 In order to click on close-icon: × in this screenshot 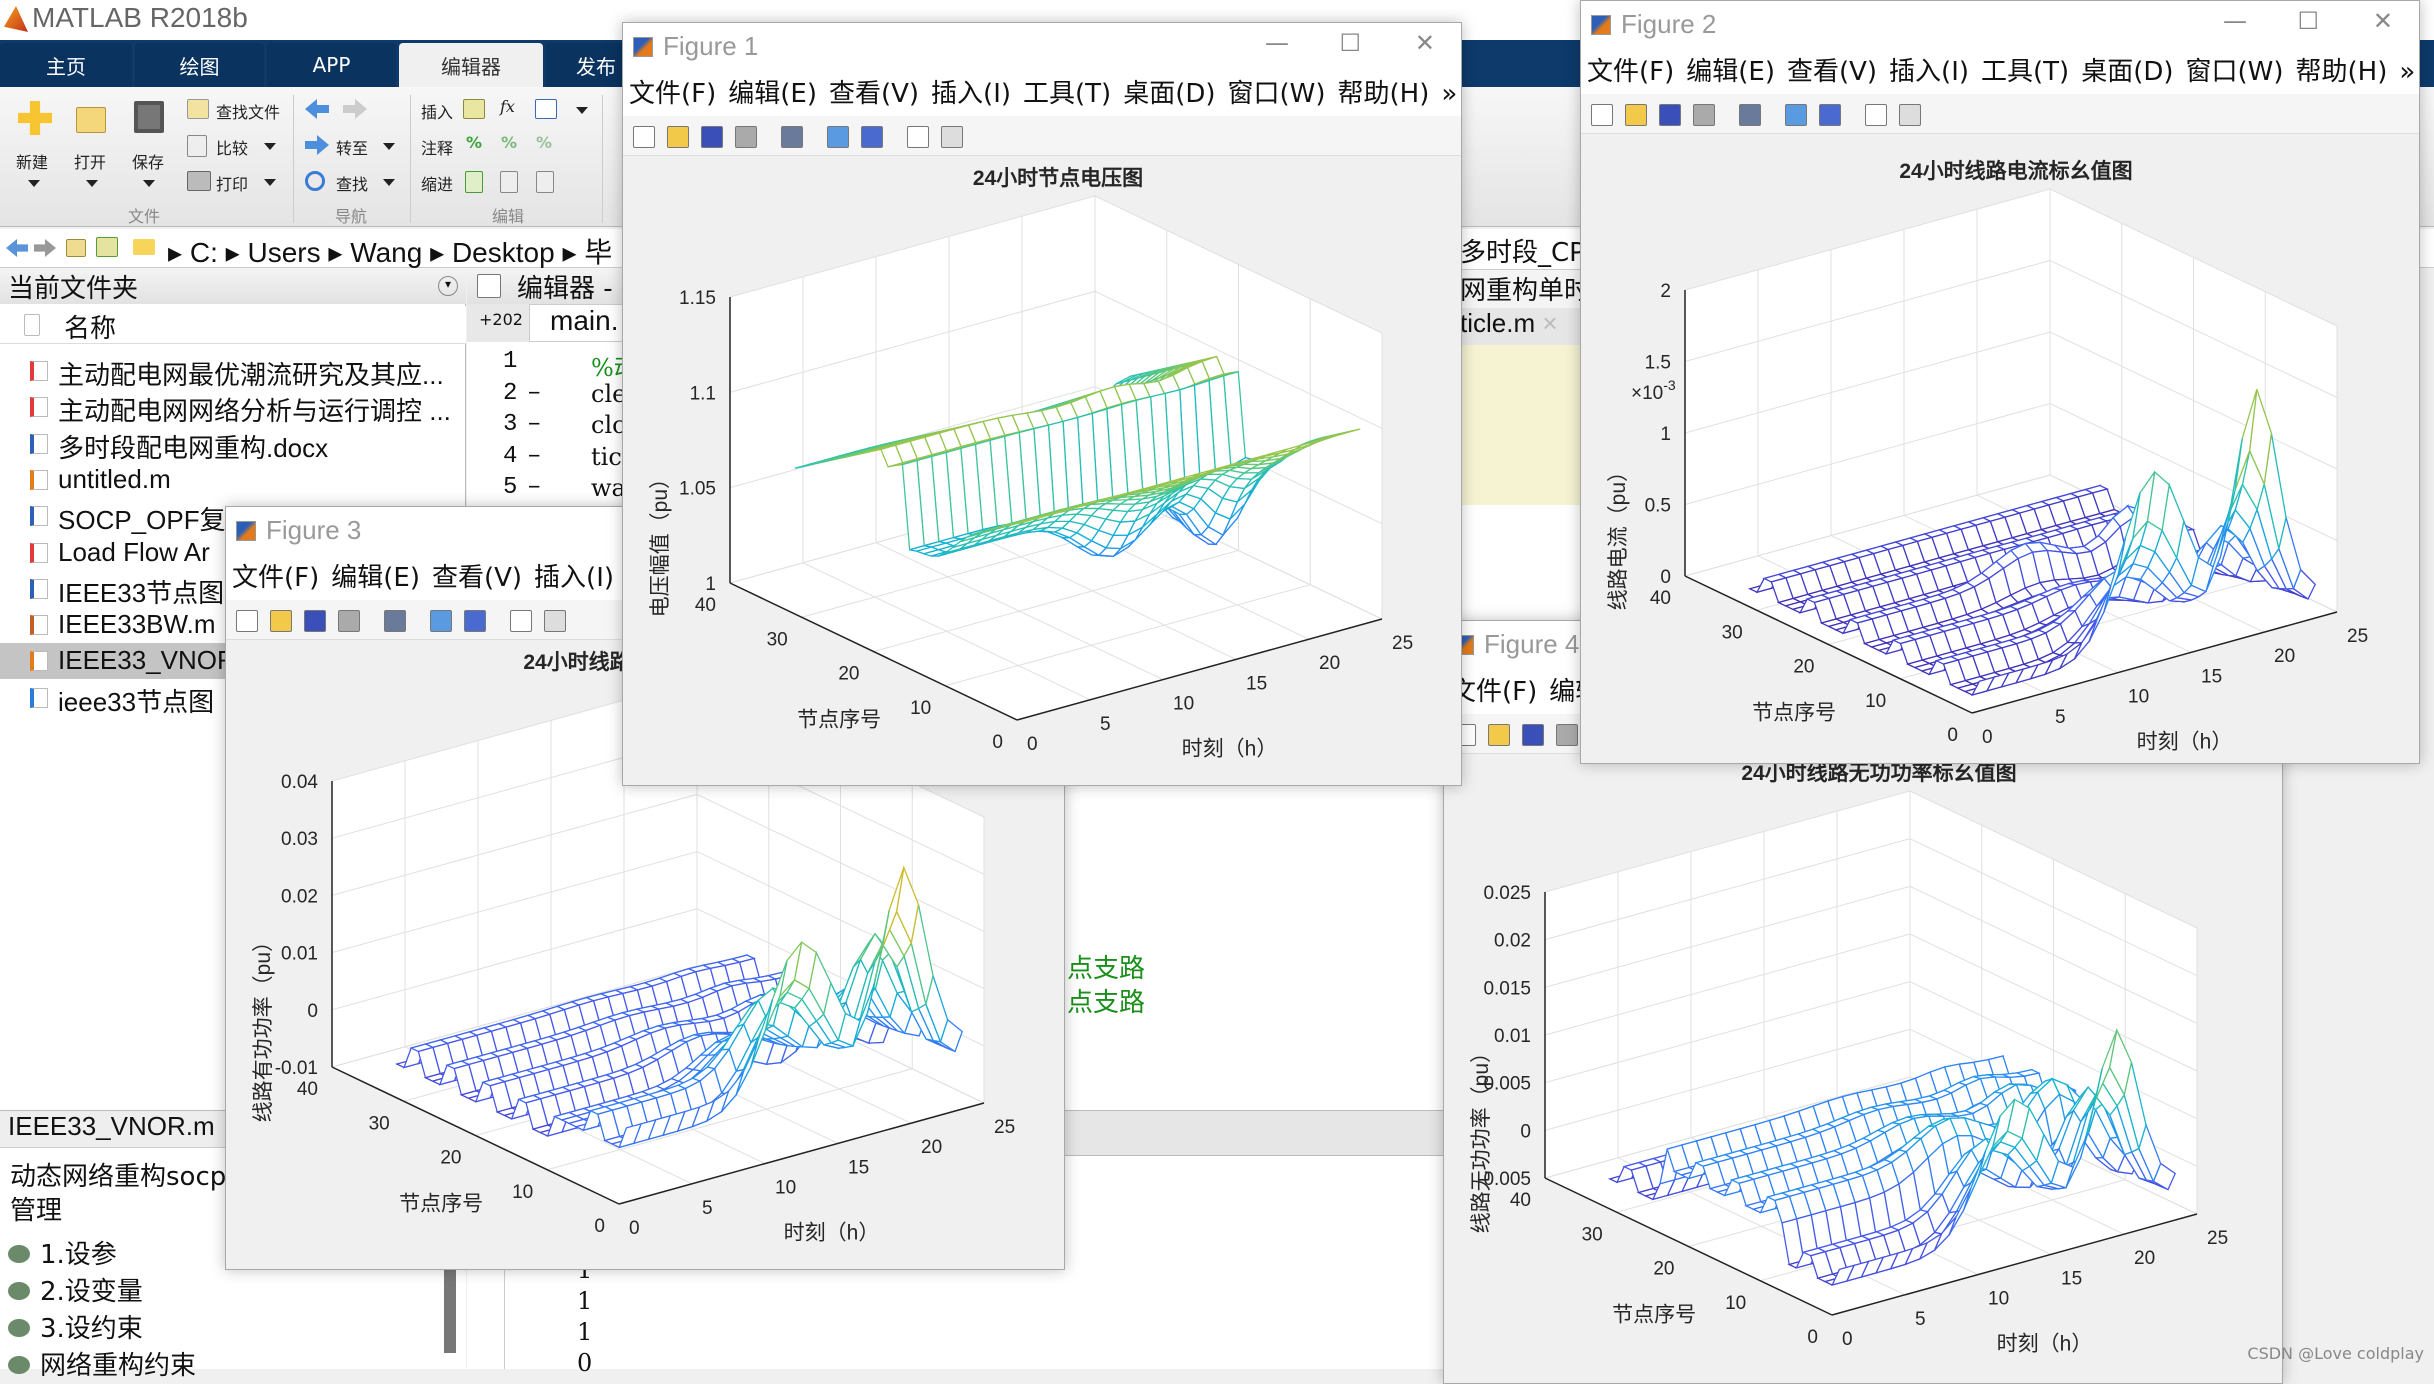, I will do `click(1546, 323)`.